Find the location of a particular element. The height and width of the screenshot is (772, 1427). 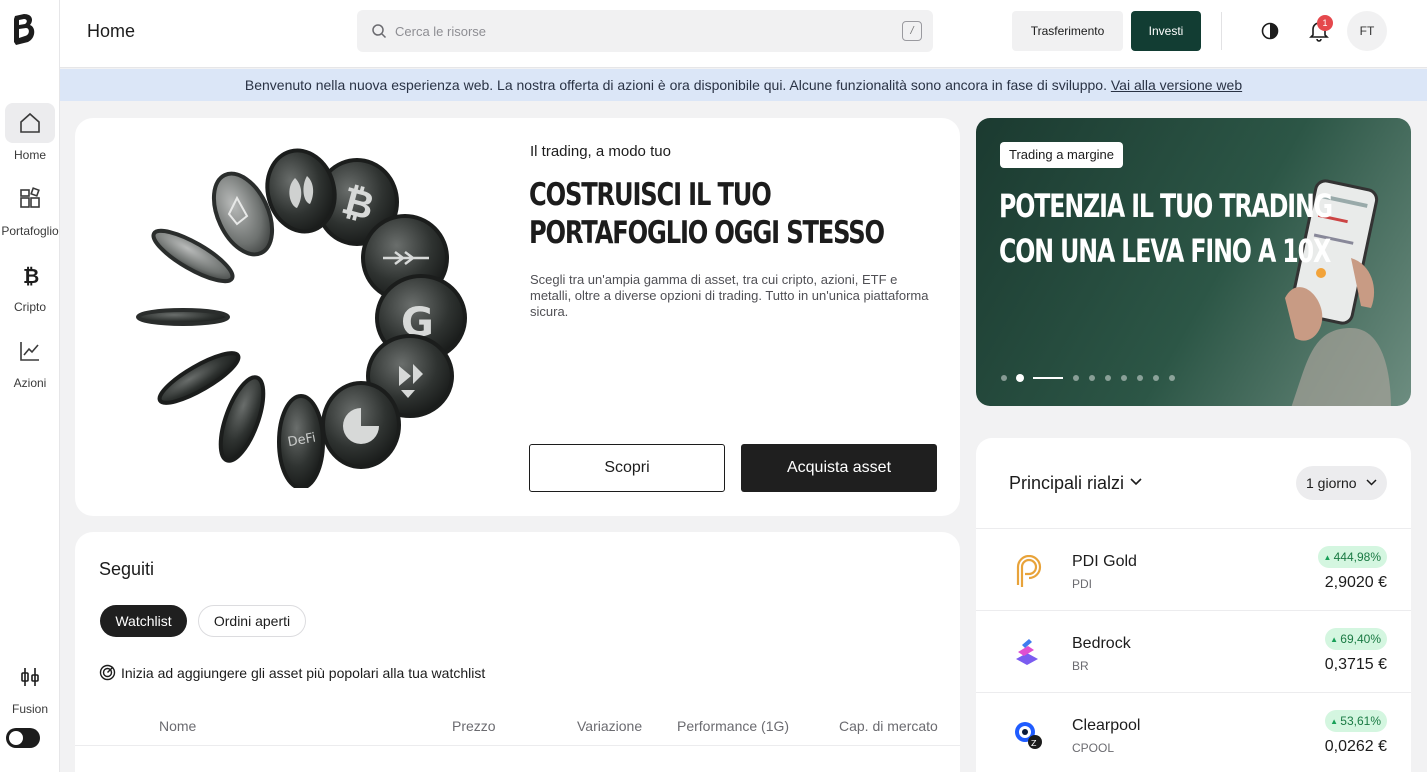

sidebar-item-label: Azioni is located at coordinates (30, 383).